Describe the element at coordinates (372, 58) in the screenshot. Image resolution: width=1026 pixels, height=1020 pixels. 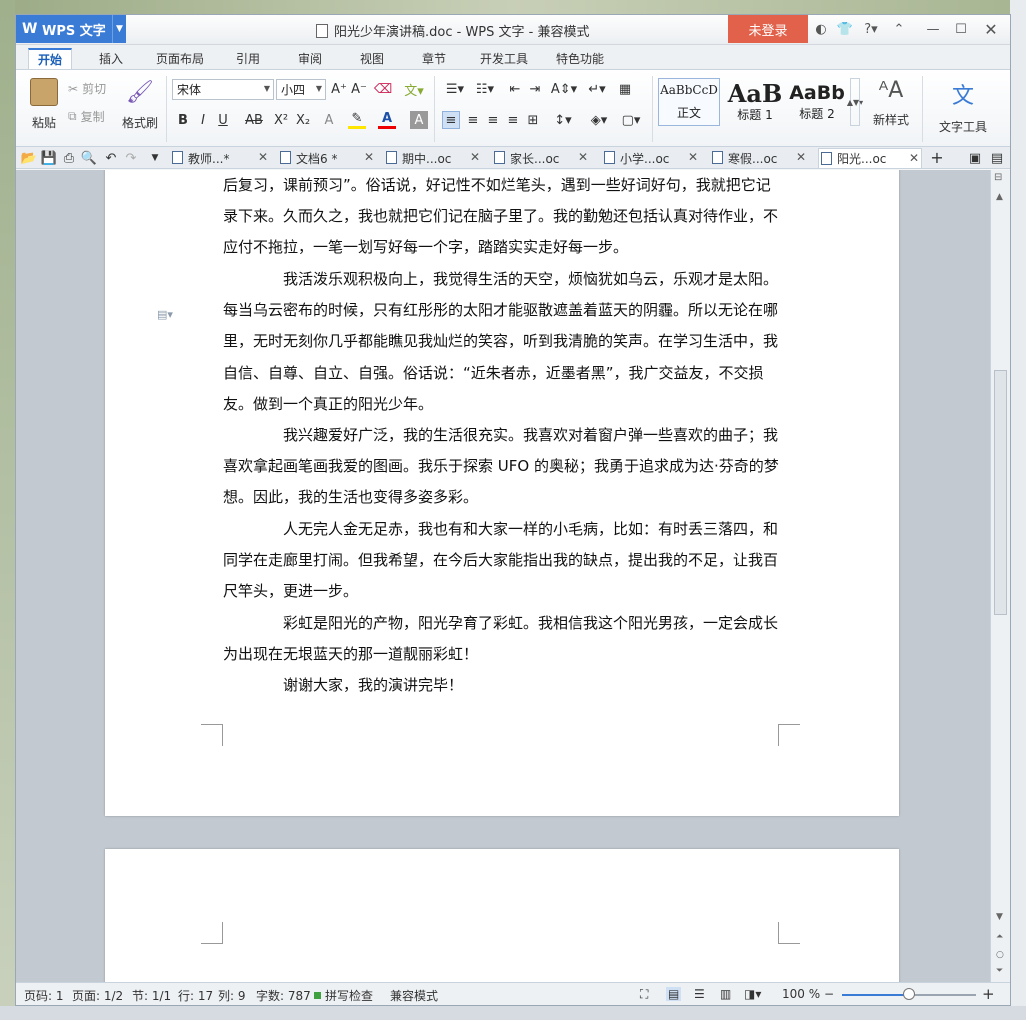
I see `tab-view: 视图` at that location.